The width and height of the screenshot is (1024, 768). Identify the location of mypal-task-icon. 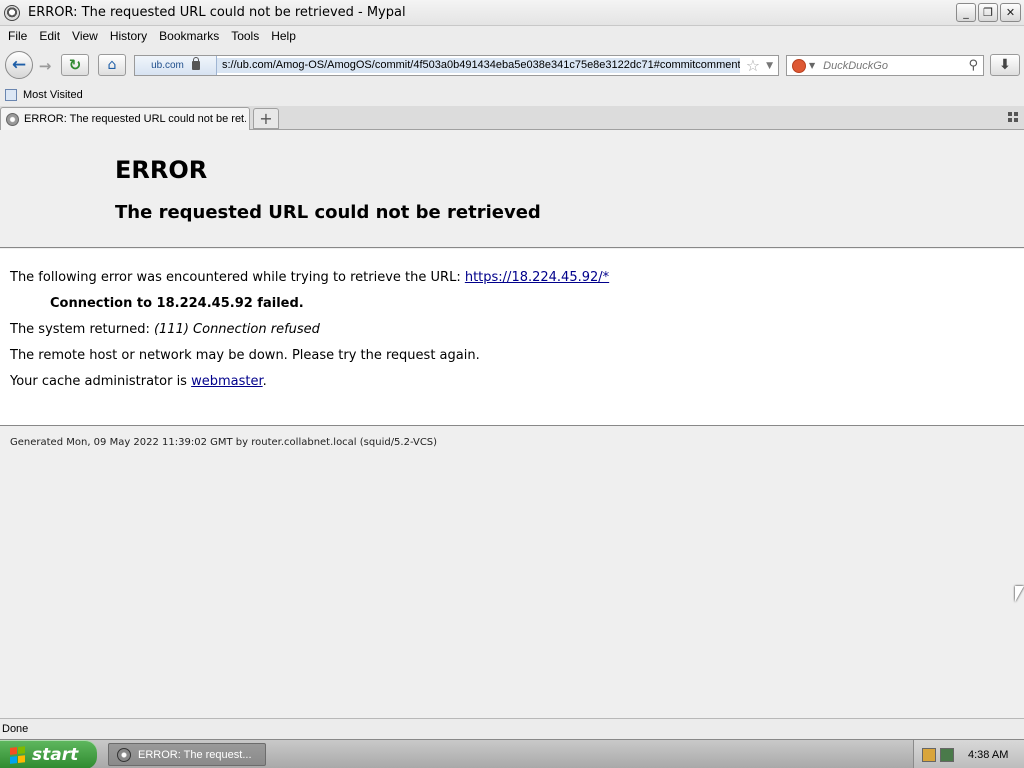
(124, 754).